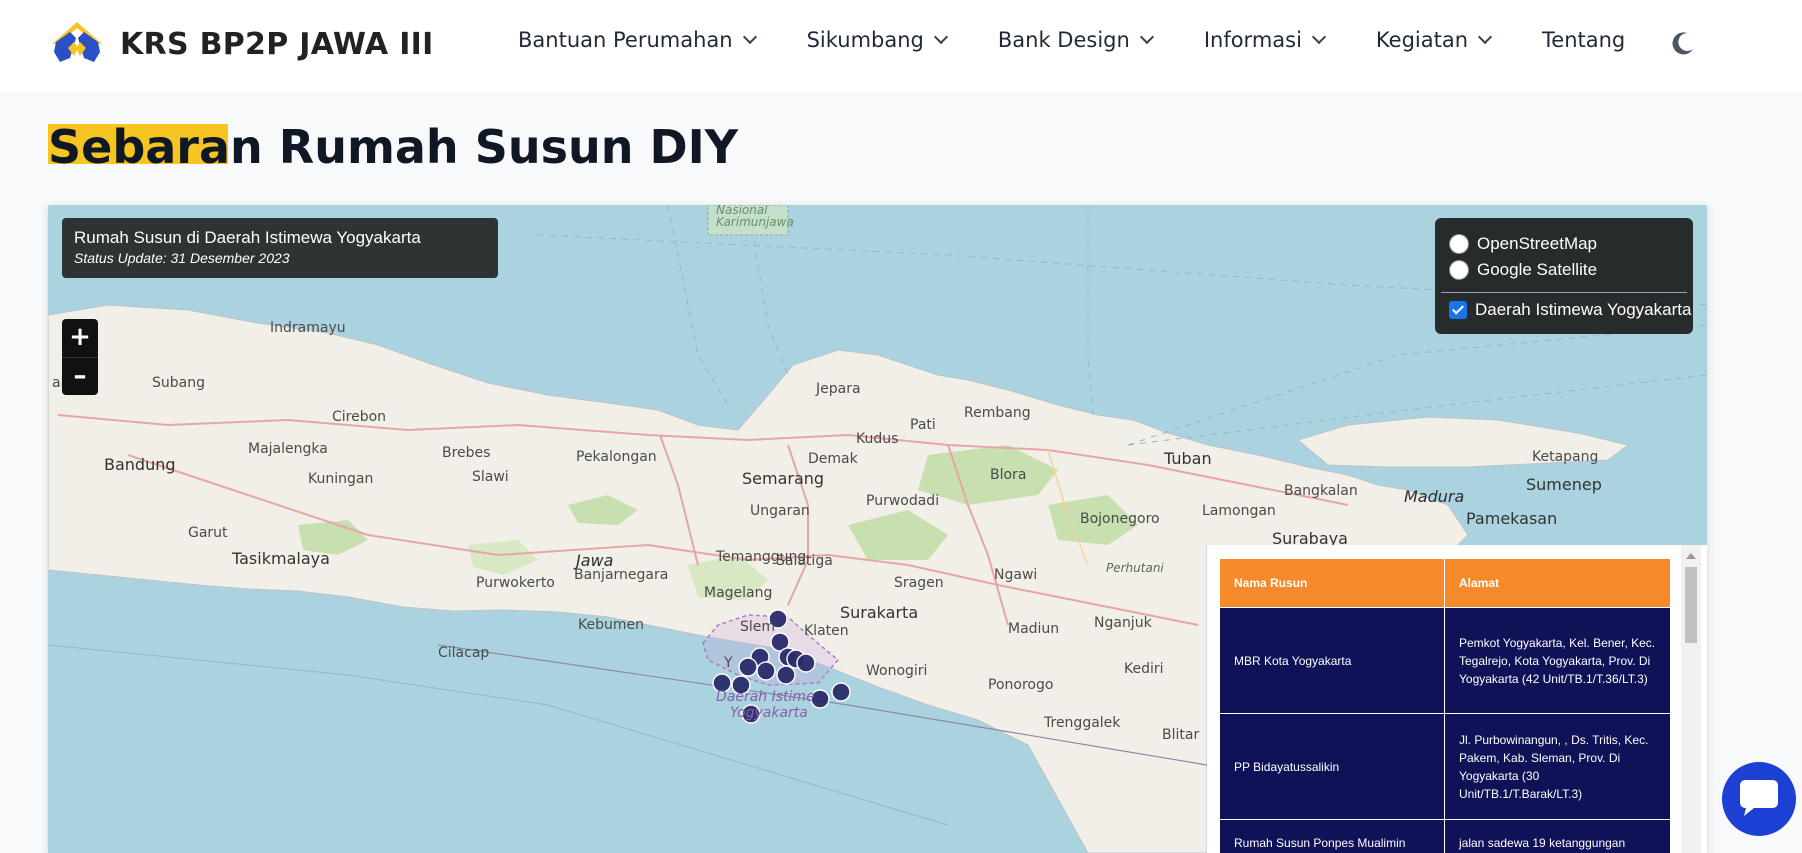  I want to click on map-label: Magelang, so click(738, 593).